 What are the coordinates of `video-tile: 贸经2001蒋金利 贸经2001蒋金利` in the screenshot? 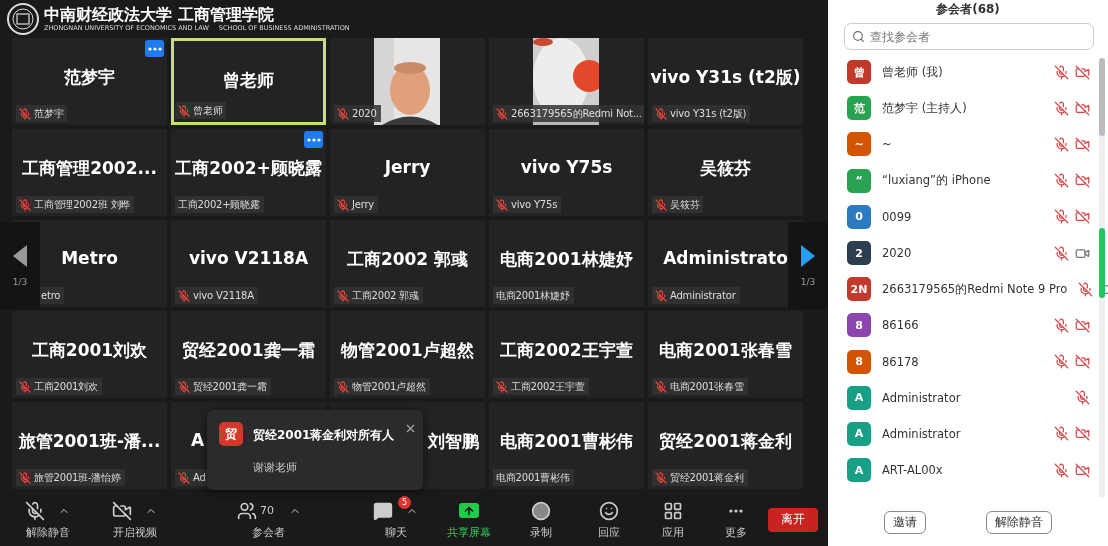 It's located at (725, 445).